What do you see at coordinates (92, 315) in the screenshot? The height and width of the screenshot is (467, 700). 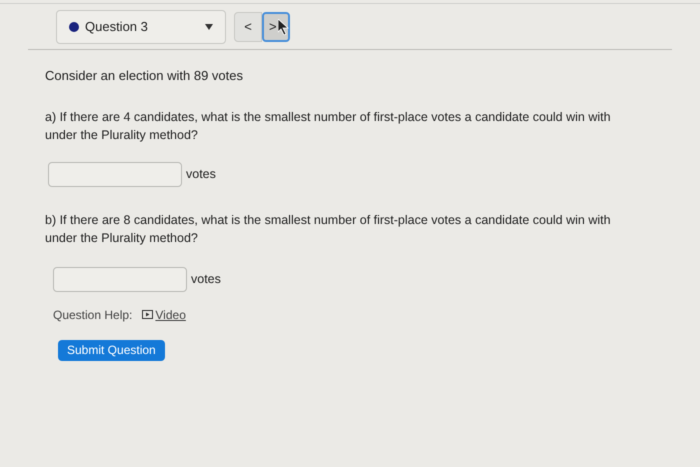 I see `help-label: Question Help:` at bounding box center [92, 315].